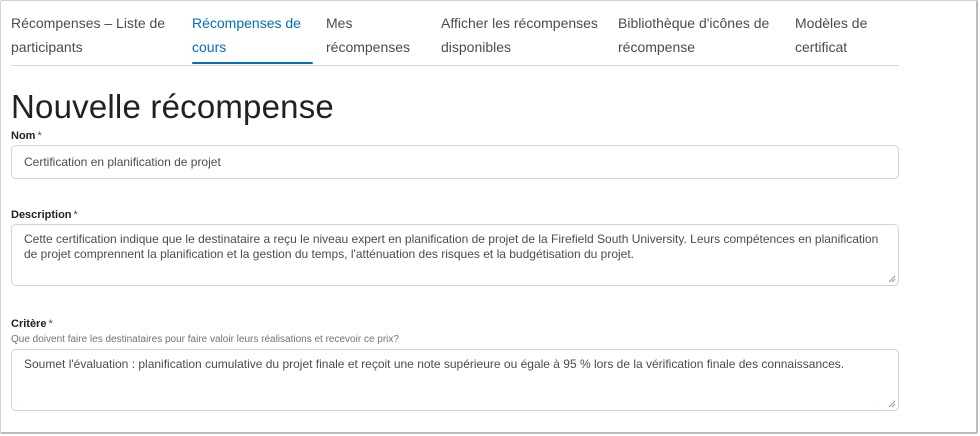  Describe the element at coordinates (209, 47) in the screenshot. I see `tab-label-line2: cours` at that location.